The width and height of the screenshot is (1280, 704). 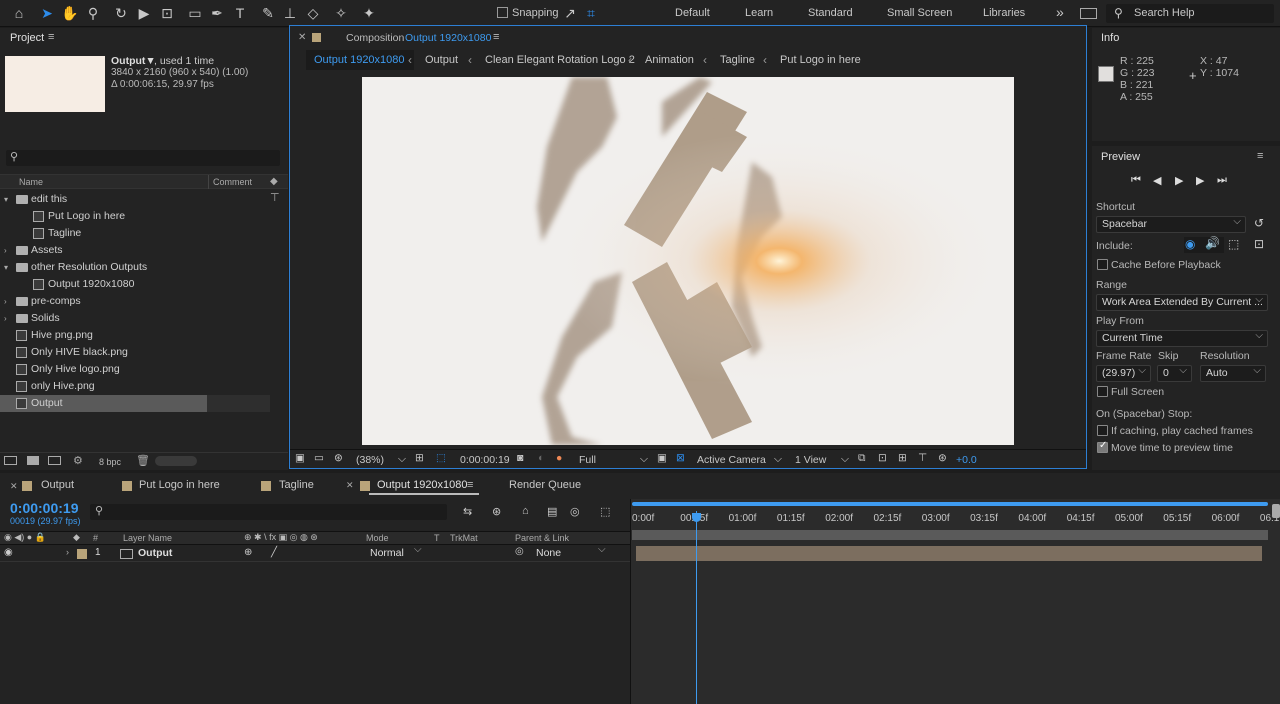 What do you see at coordinates (902, 458) in the screenshot?
I see `timeline-icon: ⊞` at bounding box center [902, 458].